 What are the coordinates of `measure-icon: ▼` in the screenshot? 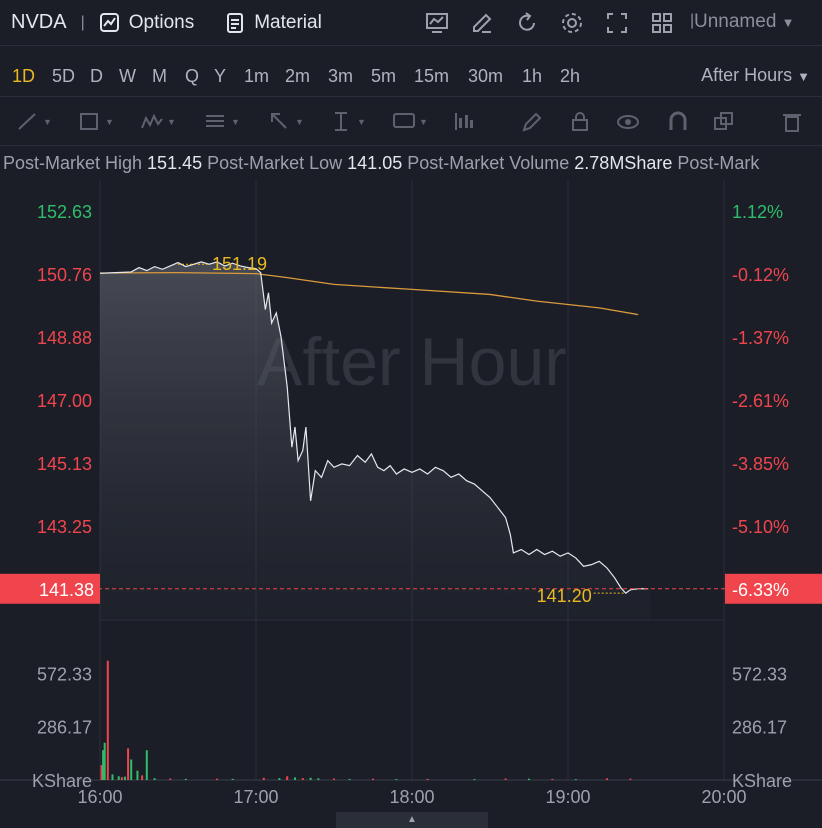 It's located at (348, 122).